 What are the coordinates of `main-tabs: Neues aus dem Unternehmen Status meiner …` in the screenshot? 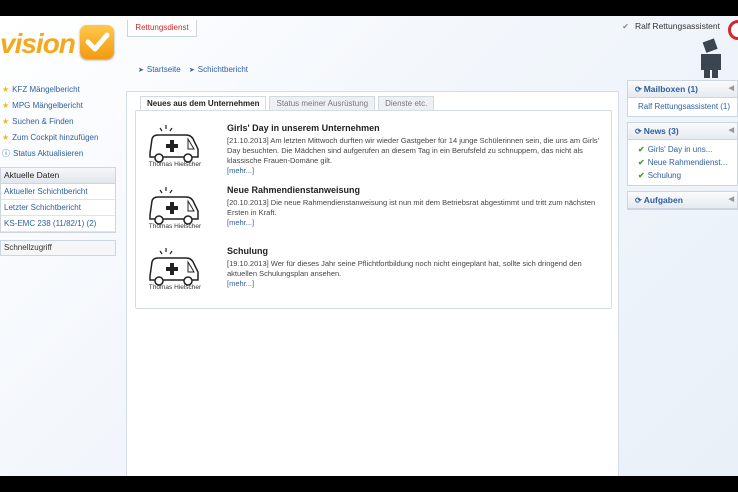 It's located at (288, 103).